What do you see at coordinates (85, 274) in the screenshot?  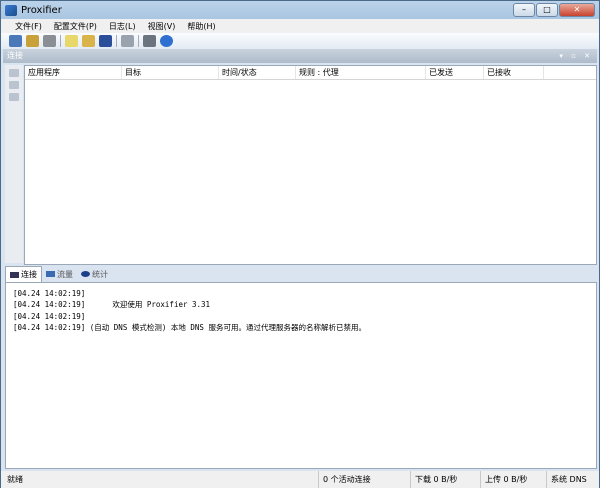 I see `statistics-icon` at bounding box center [85, 274].